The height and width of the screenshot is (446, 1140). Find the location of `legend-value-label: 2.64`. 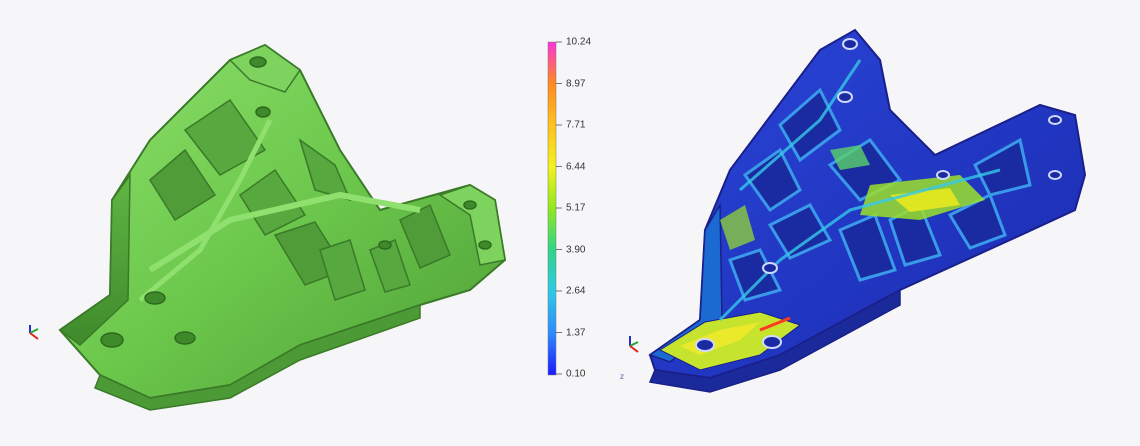

legend-value-label: 2.64 is located at coordinates (576, 291).